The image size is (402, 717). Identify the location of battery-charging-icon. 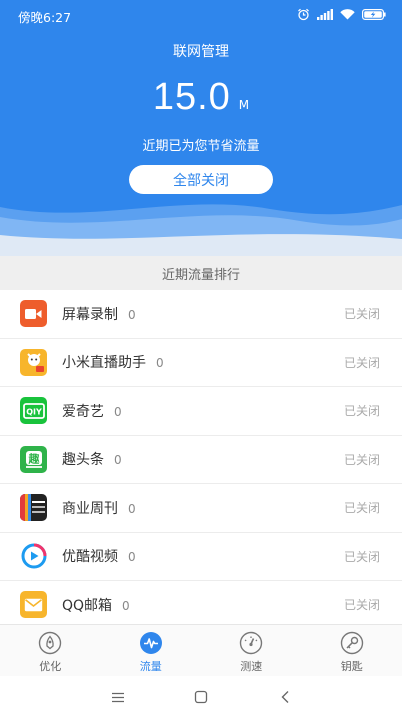
(374, 14).